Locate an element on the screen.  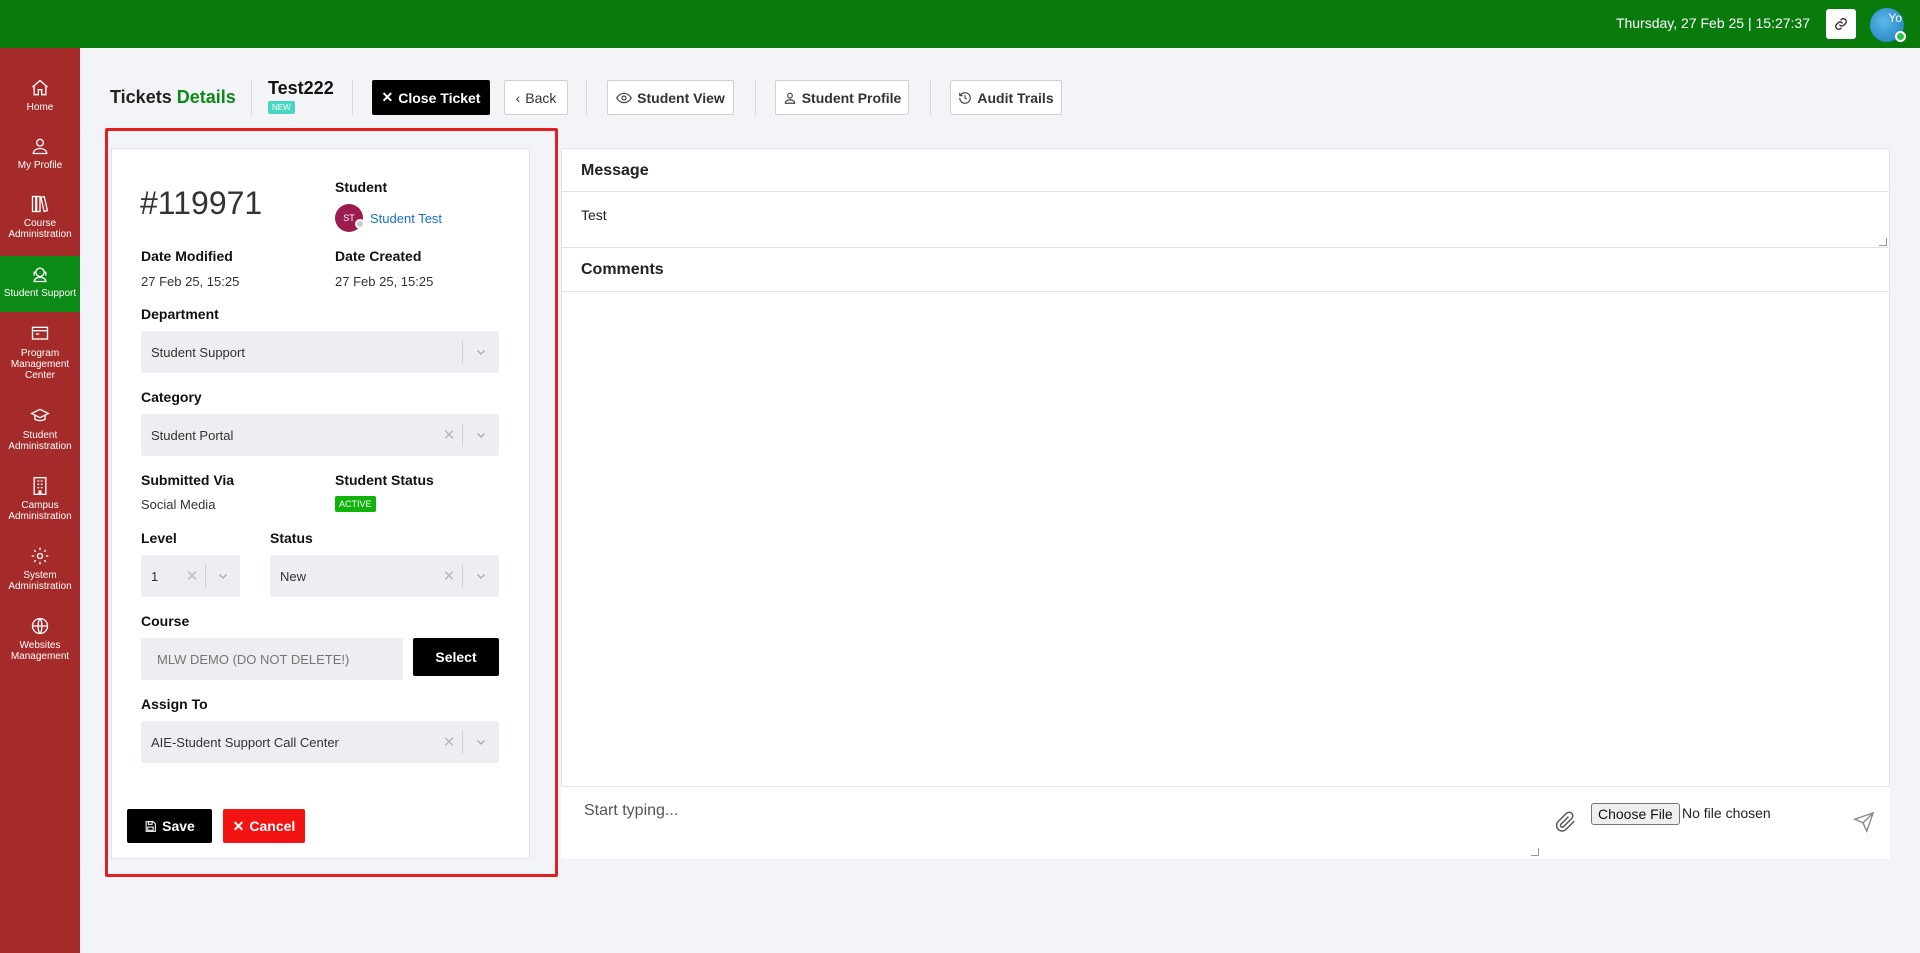
globe-icon is located at coordinates (40, 626).